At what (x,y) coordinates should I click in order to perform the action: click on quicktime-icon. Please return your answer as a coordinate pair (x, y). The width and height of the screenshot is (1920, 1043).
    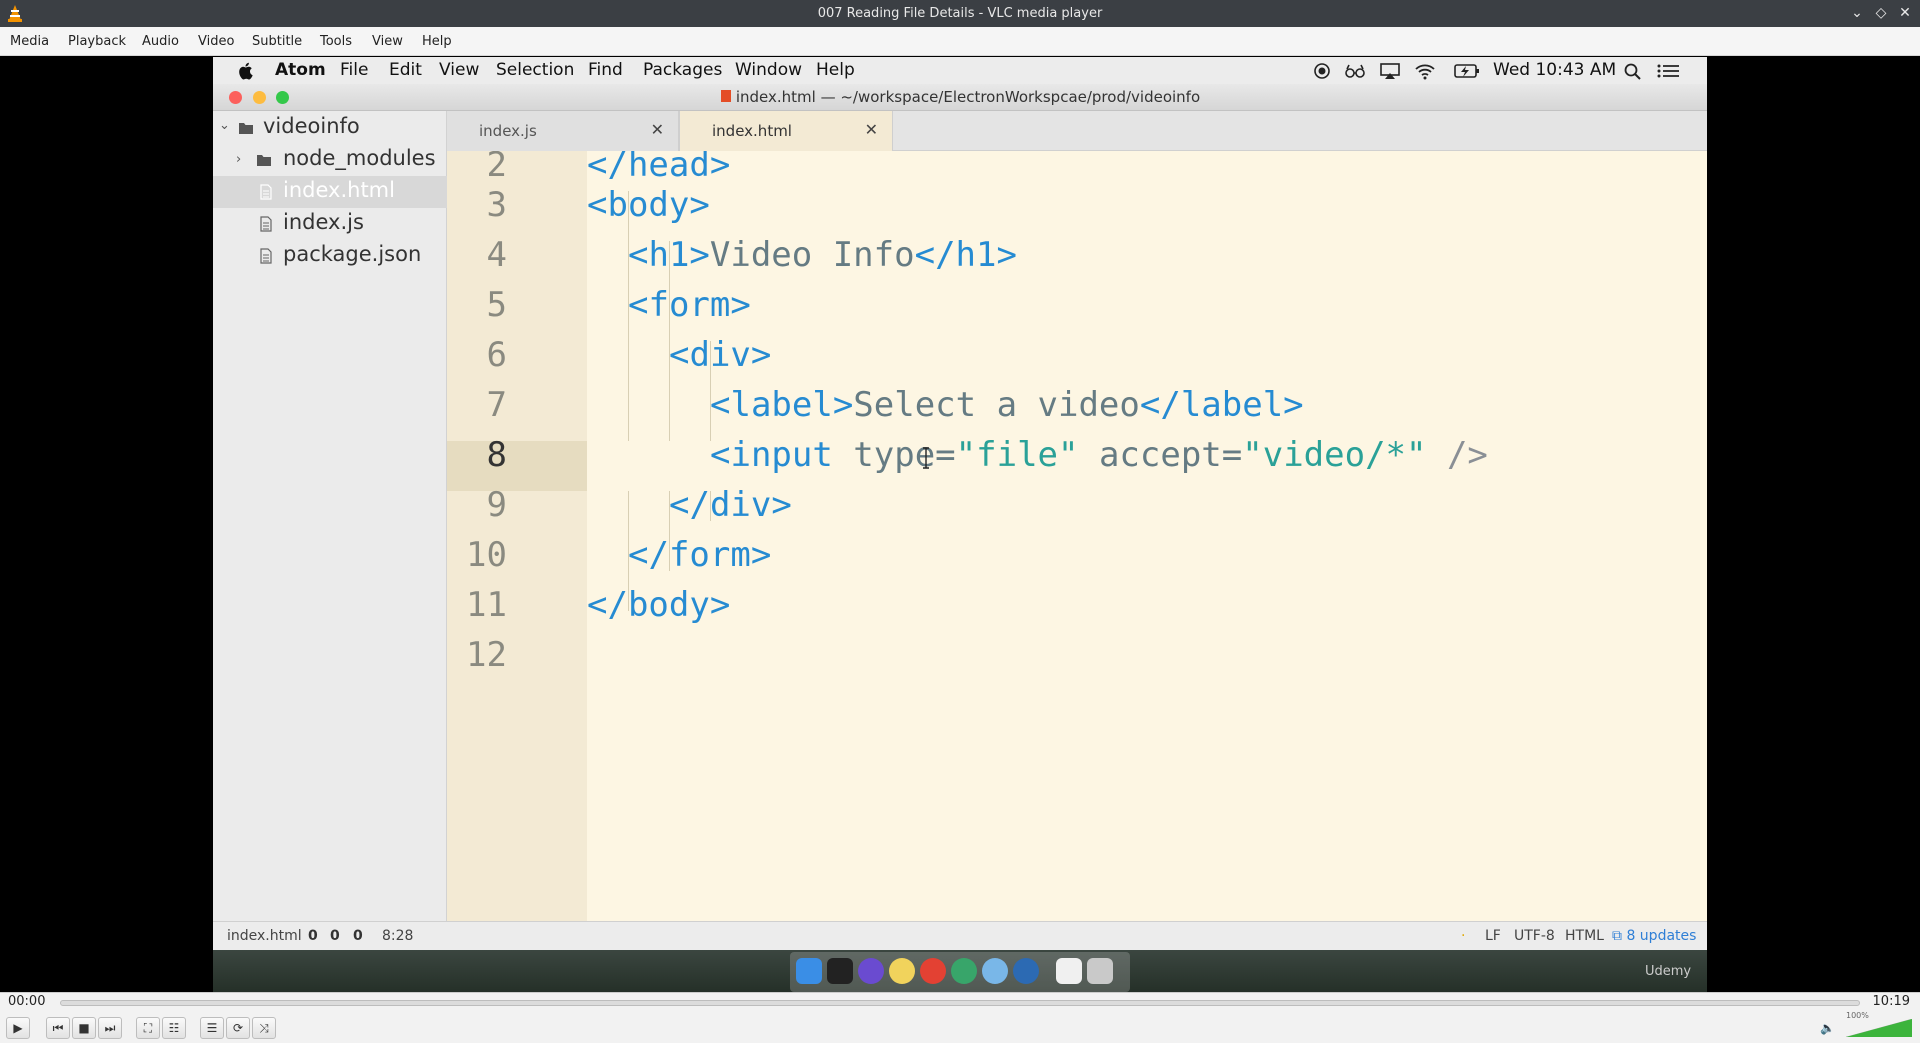
    Looking at the image, I should click on (1026, 971).